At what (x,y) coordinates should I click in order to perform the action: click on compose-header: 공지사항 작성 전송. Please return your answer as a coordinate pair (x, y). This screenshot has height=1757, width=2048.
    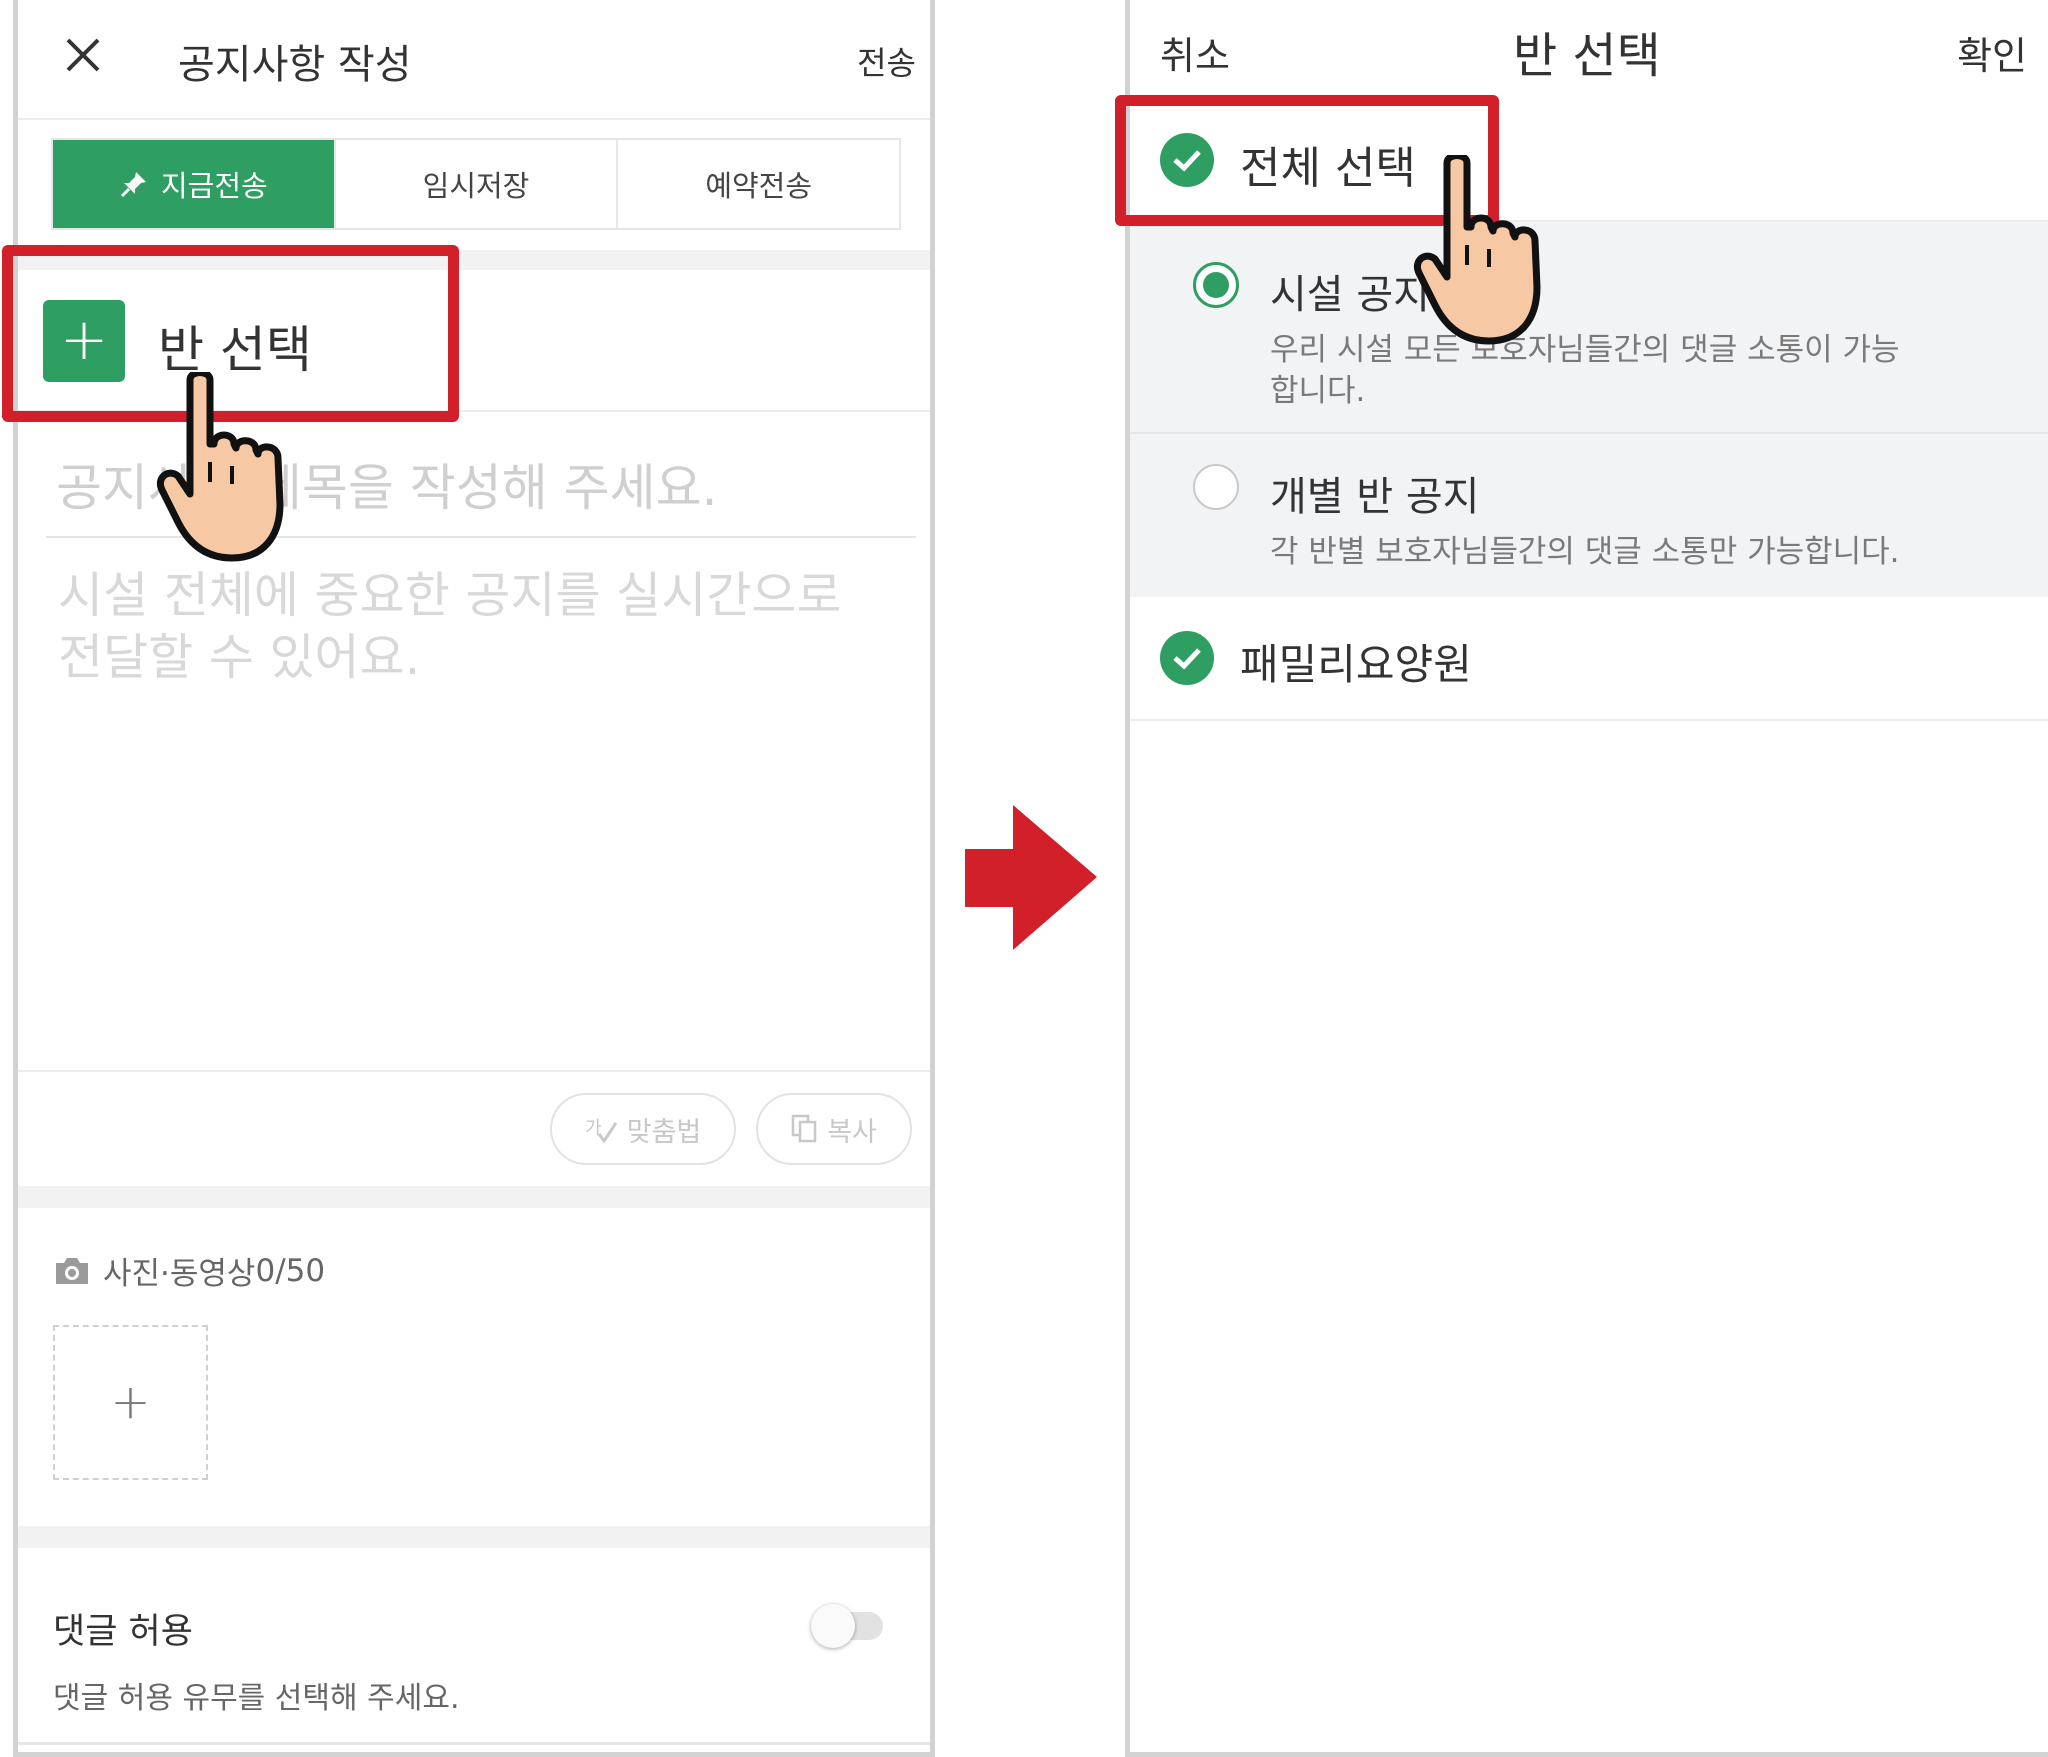
    Looking at the image, I should click on (474, 60).